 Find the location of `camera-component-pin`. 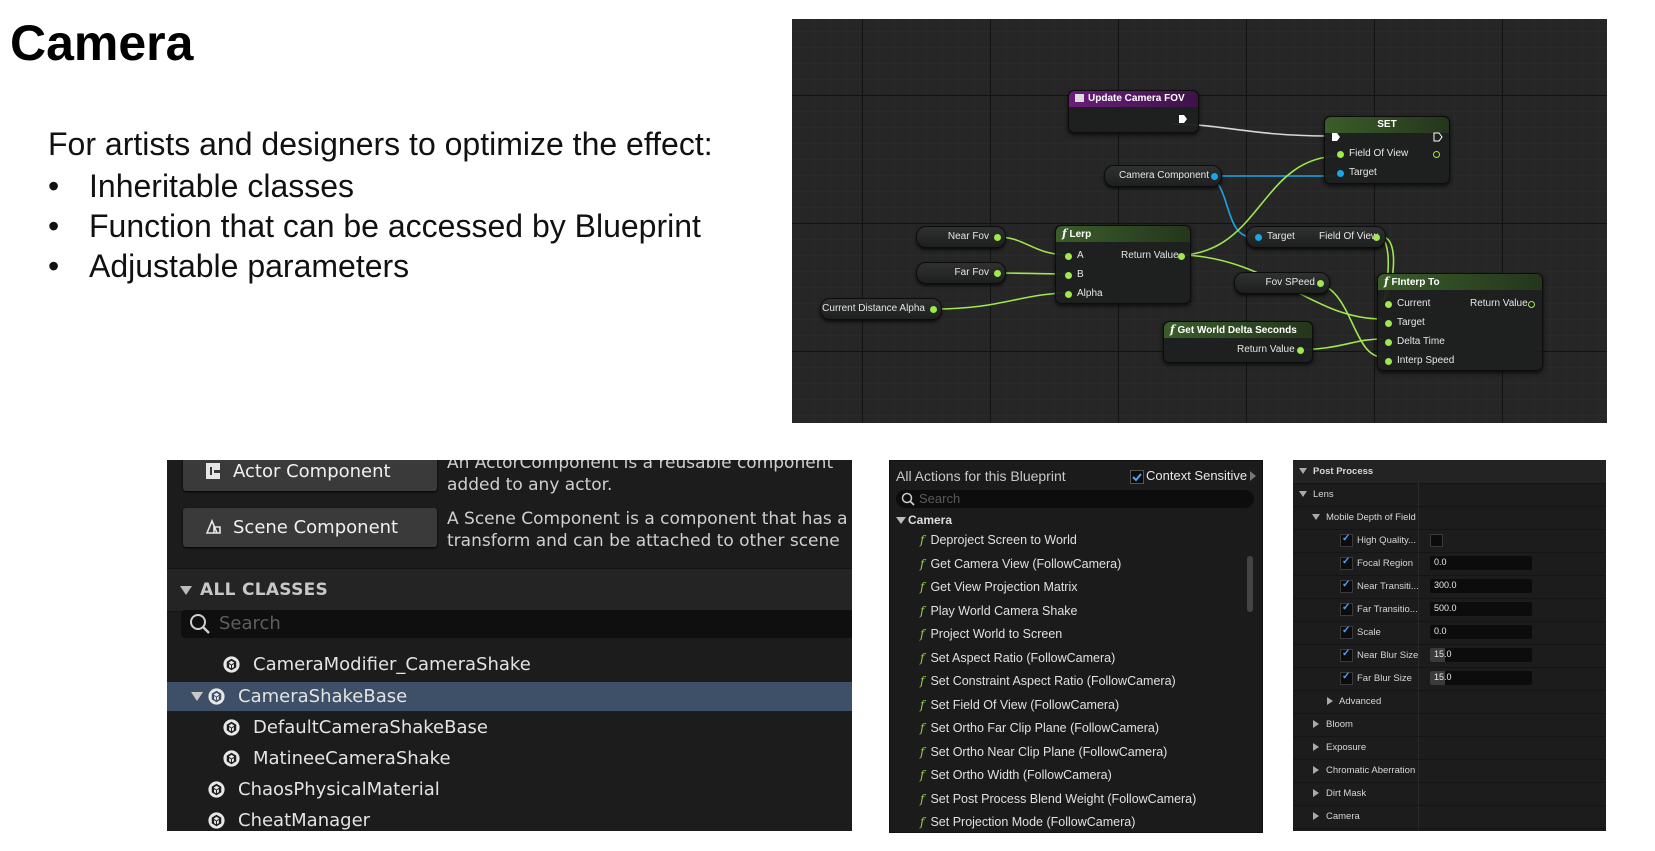

camera-component-pin is located at coordinates (1214, 176).